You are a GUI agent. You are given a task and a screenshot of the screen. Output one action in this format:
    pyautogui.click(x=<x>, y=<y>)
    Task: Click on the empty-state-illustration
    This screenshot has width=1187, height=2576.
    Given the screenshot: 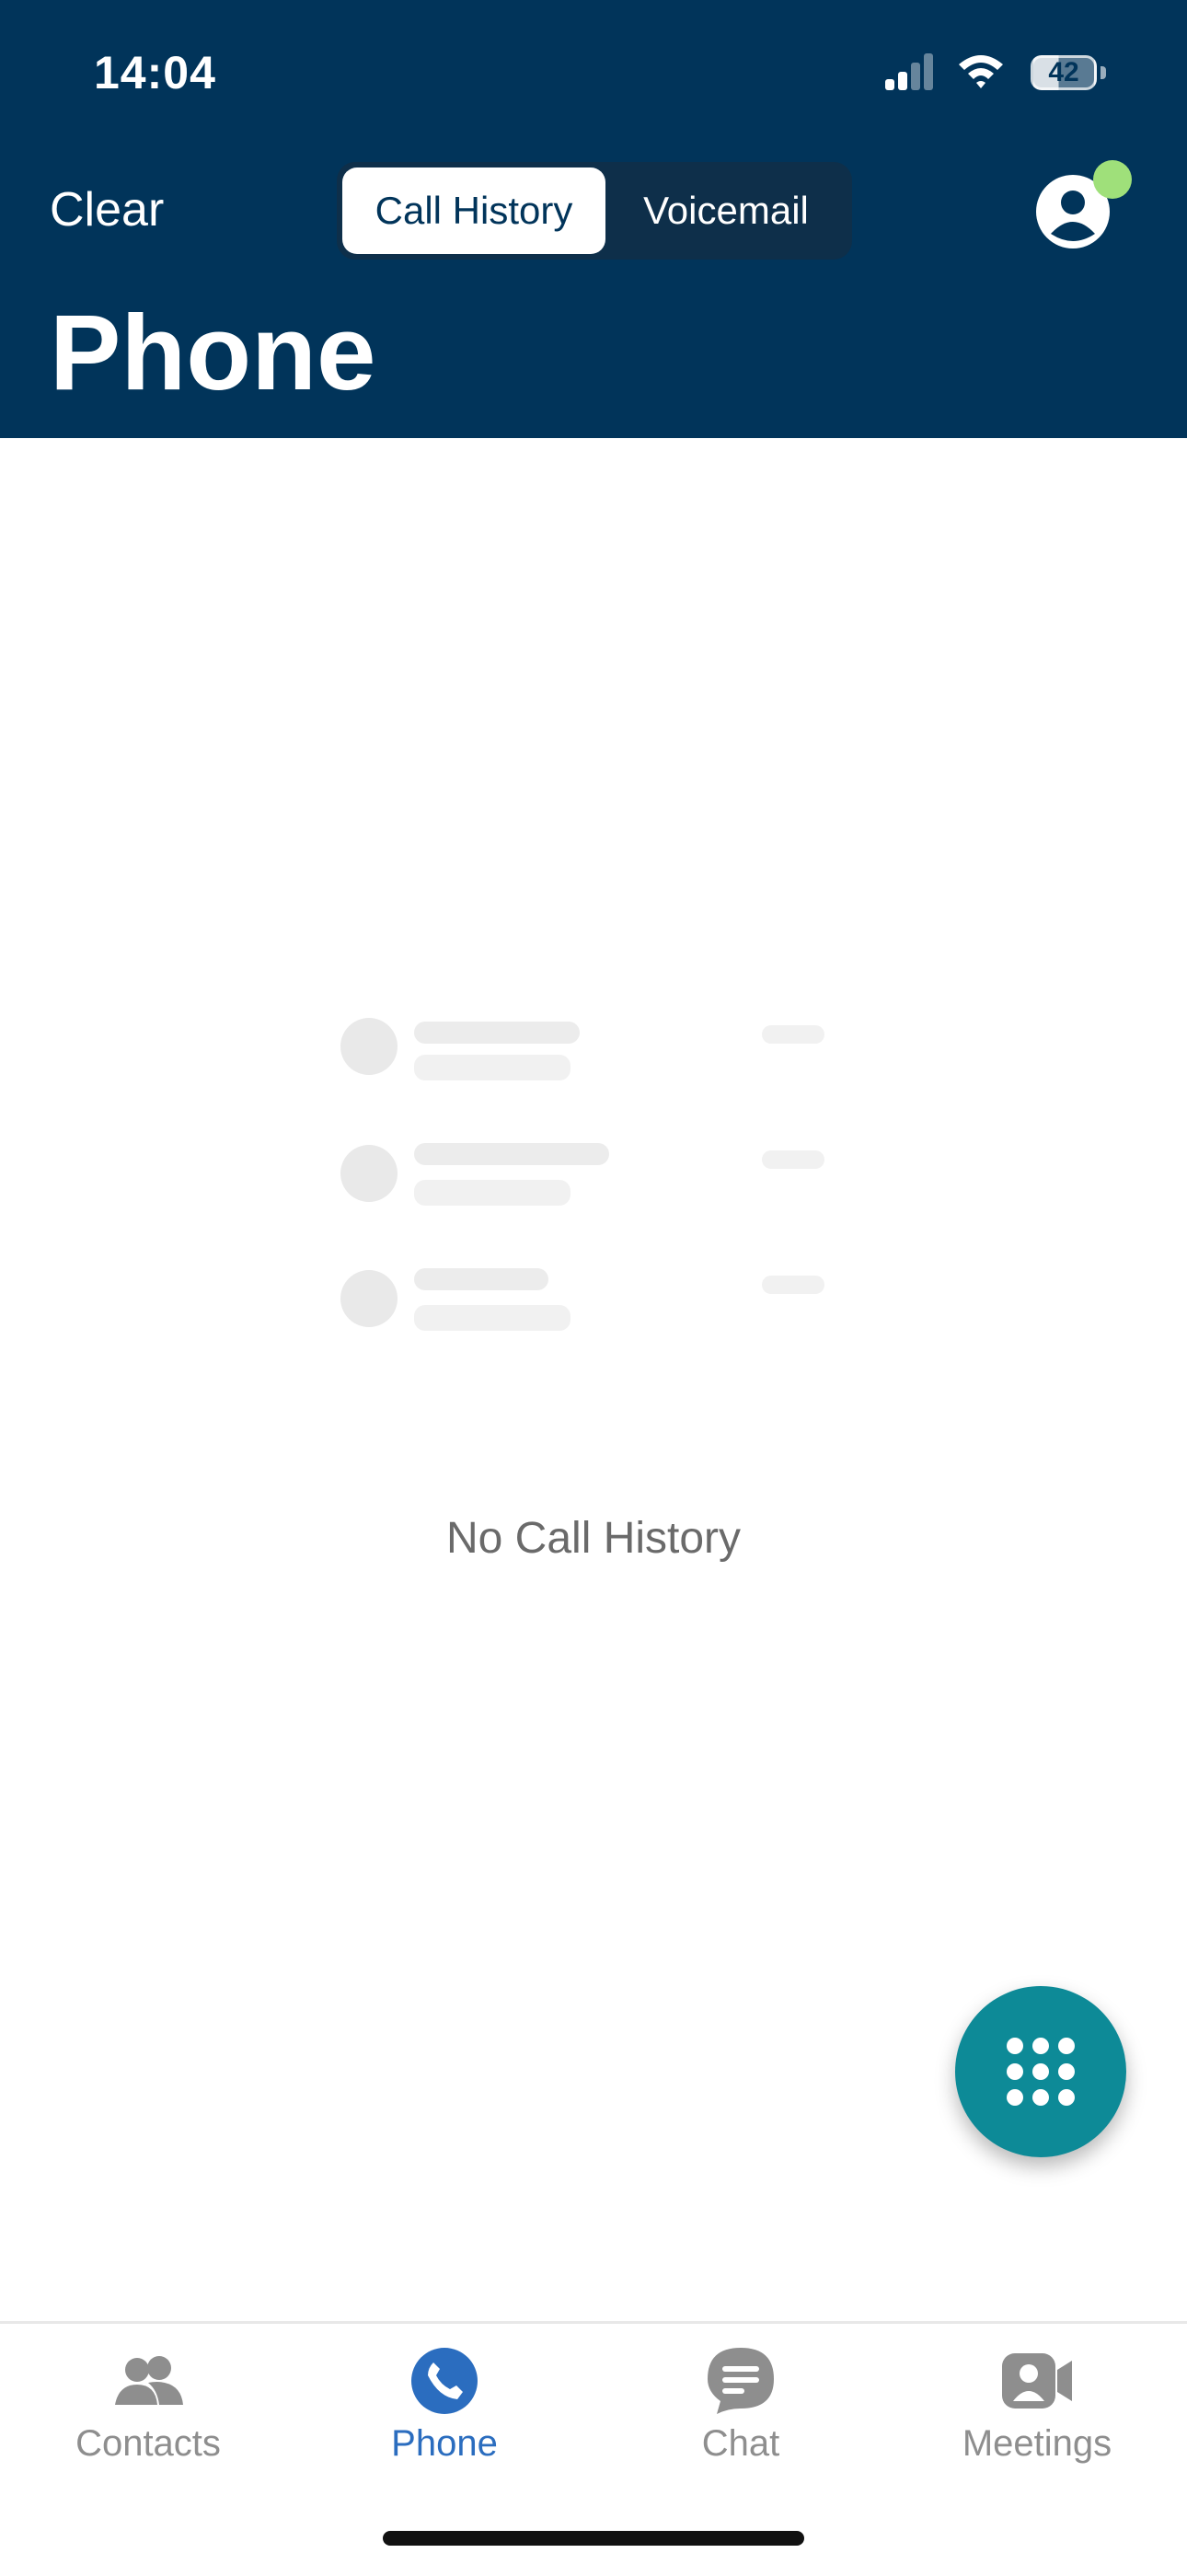 What is the action you would take?
    pyautogui.click(x=584, y=1175)
    